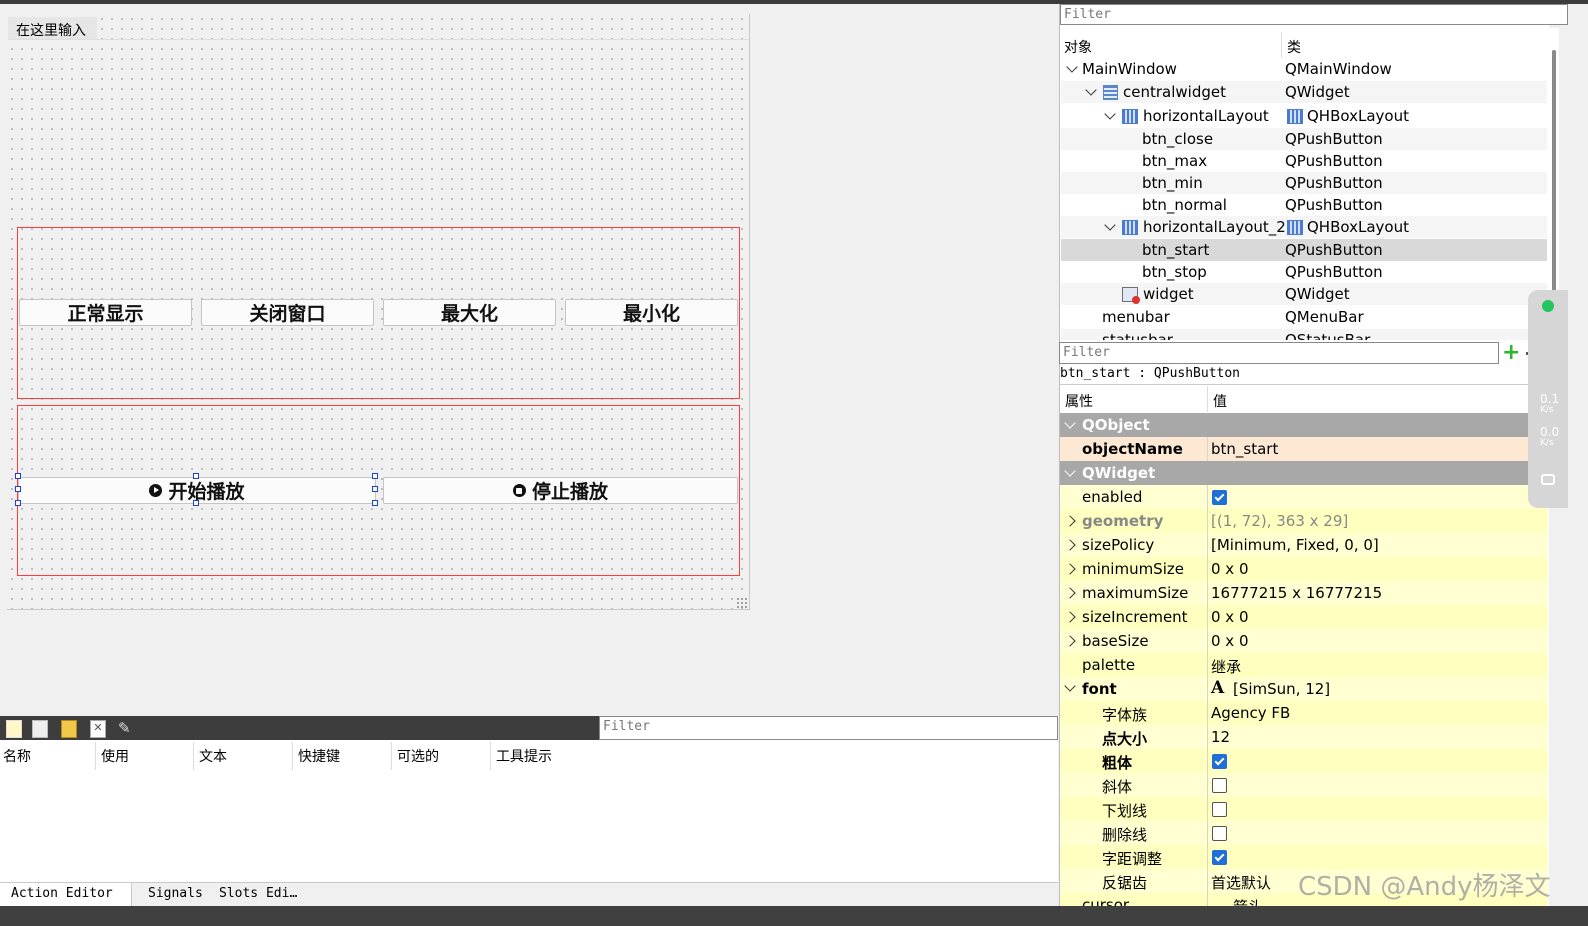  What do you see at coordinates (1294, 47) in the screenshot?
I see `col-class-header: 类` at bounding box center [1294, 47].